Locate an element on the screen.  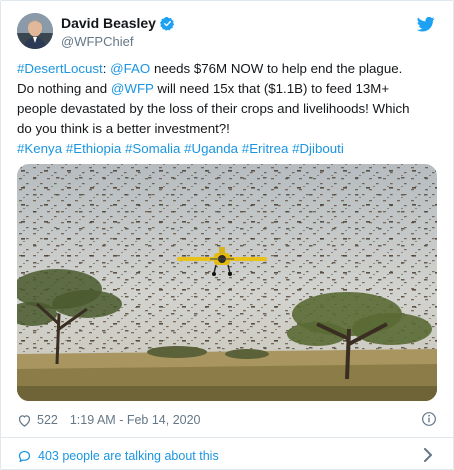
avatar is located at coordinates (35, 31).